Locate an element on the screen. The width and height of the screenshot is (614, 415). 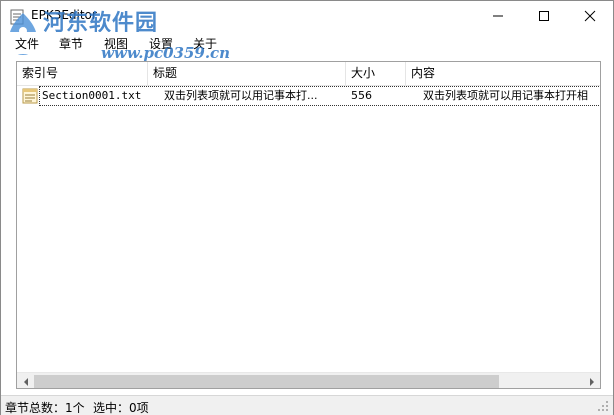
maximize-button is located at coordinates (544, 16).